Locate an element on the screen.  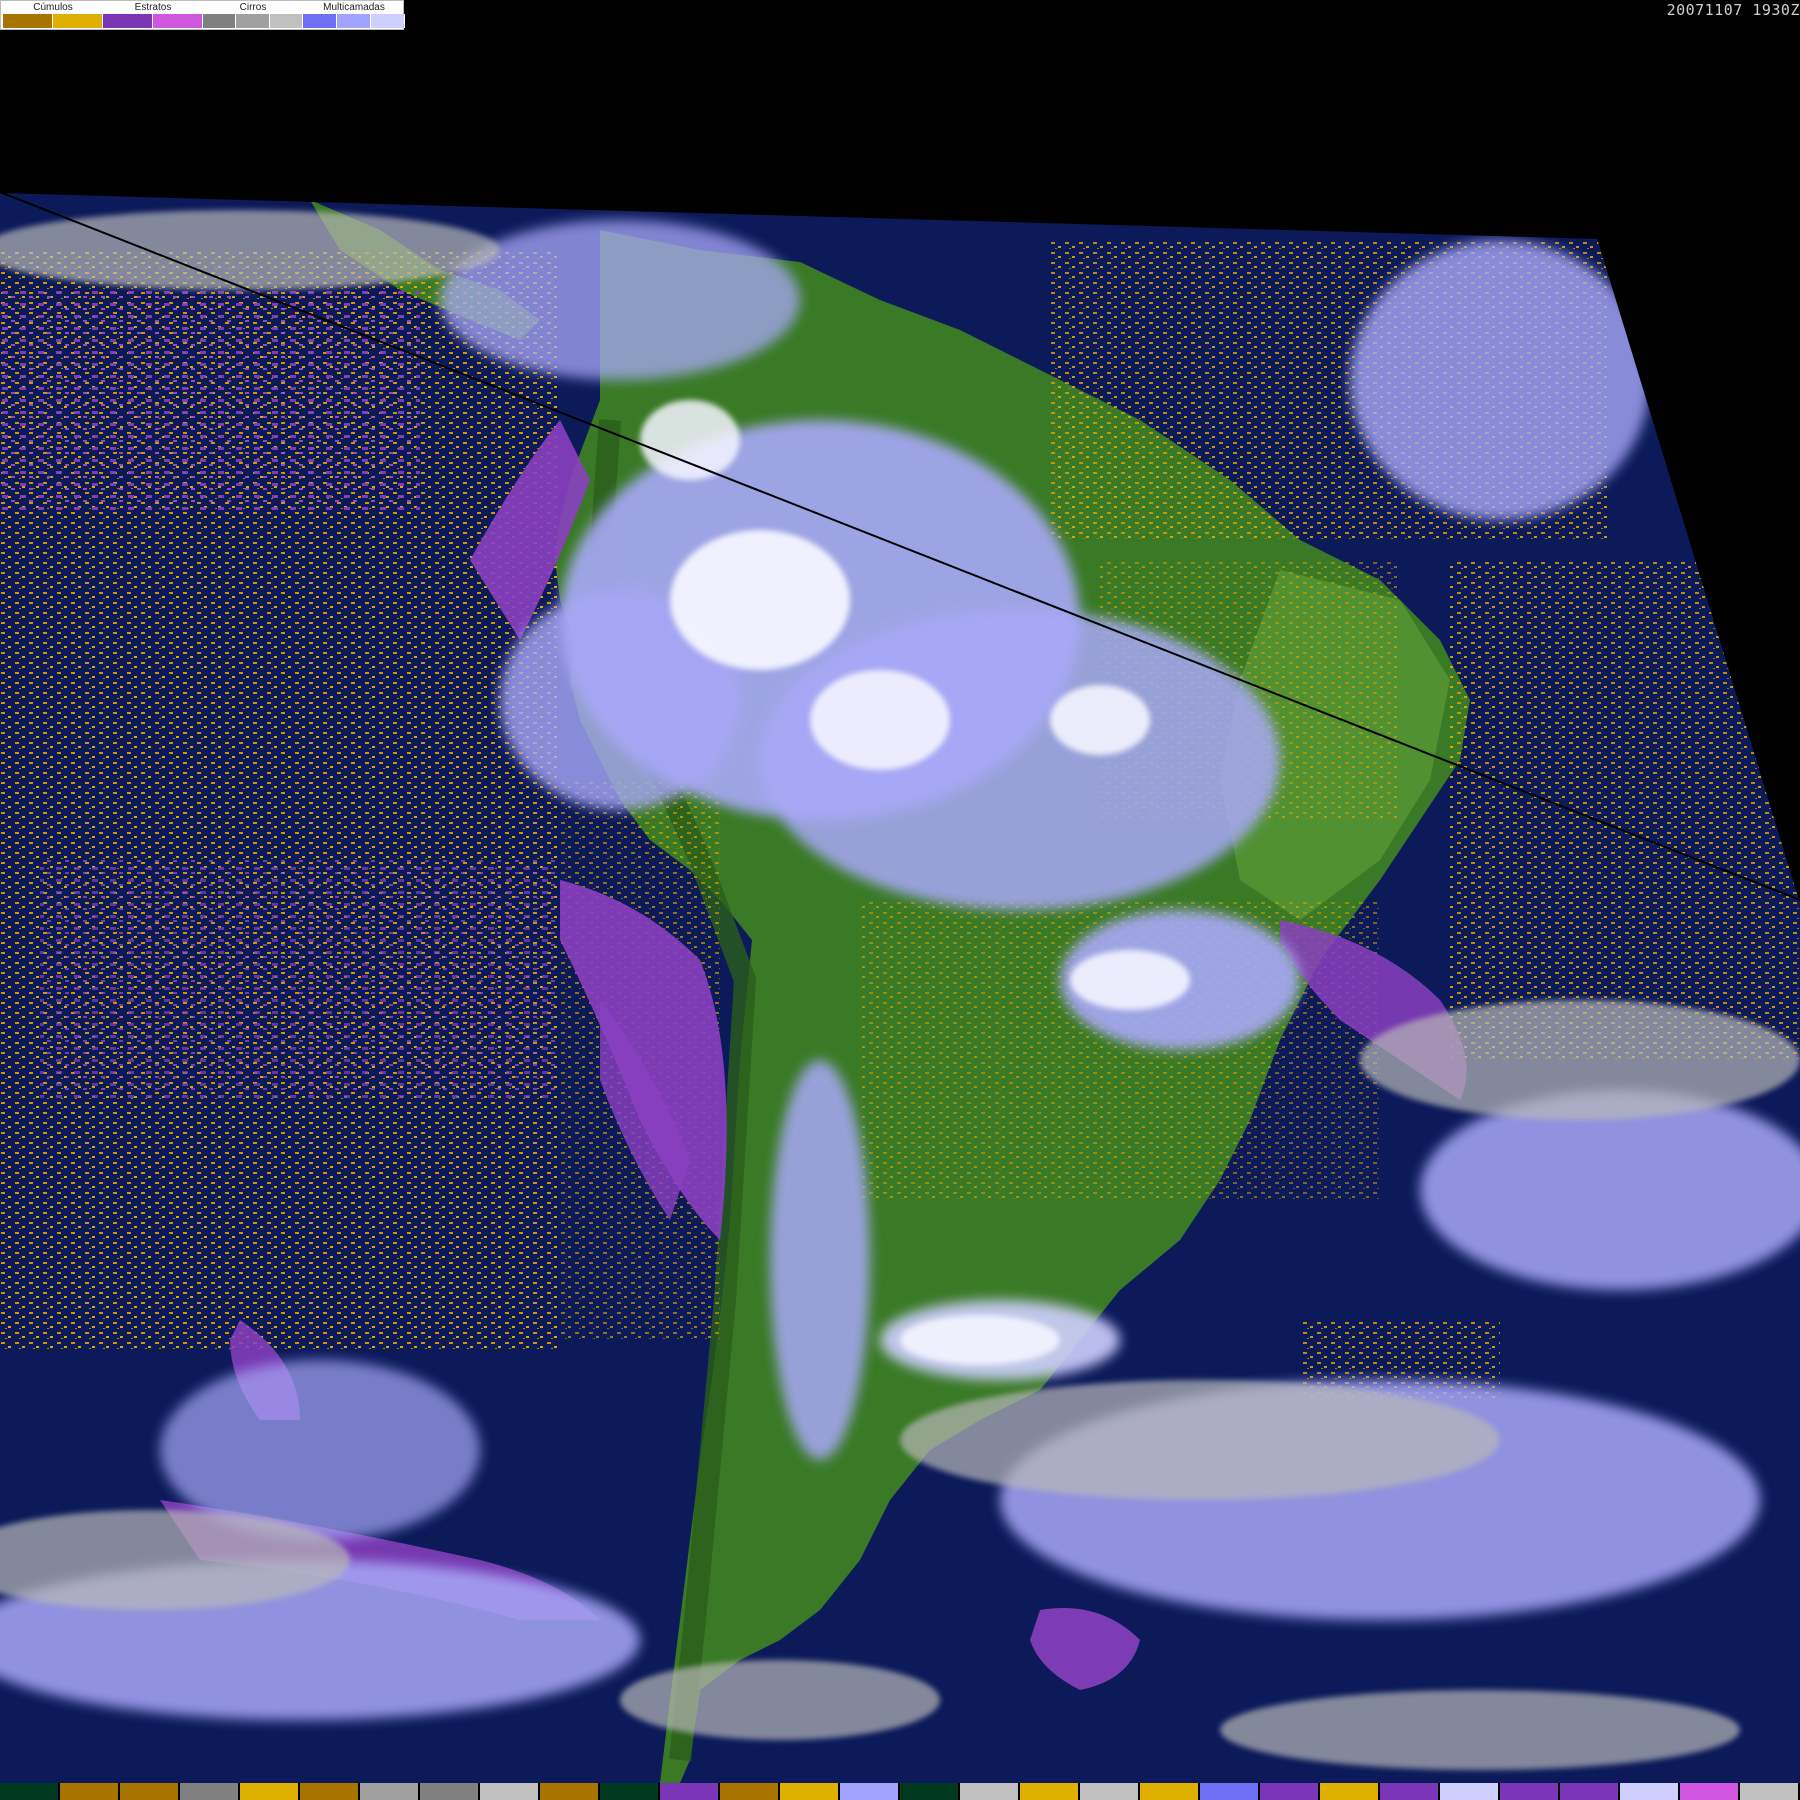
legend-group-0: Cúmulos is located at coordinates (53, 16).